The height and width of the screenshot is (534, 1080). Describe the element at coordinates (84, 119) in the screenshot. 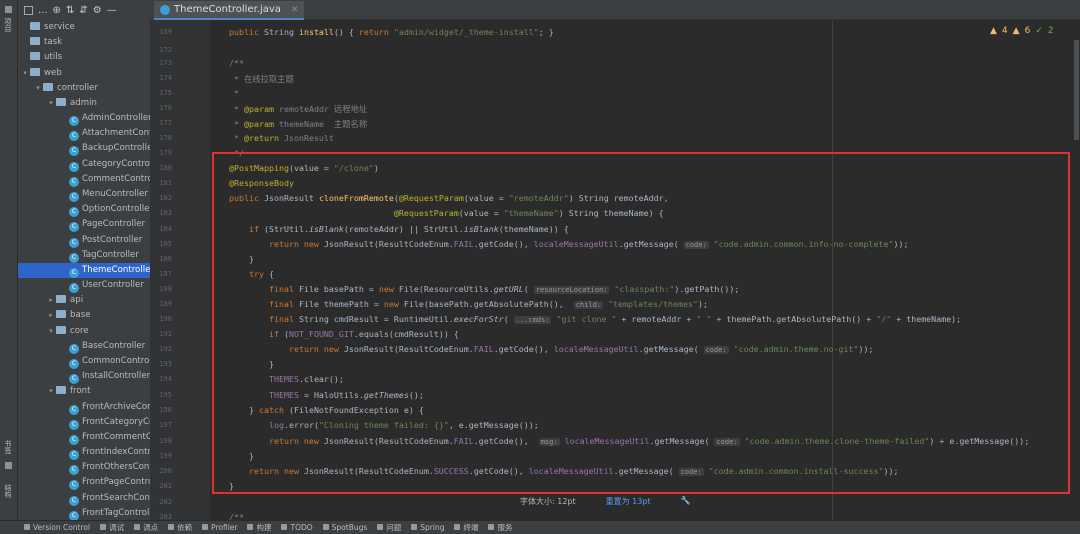

I see `tree-class-item: C AdminController` at that location.